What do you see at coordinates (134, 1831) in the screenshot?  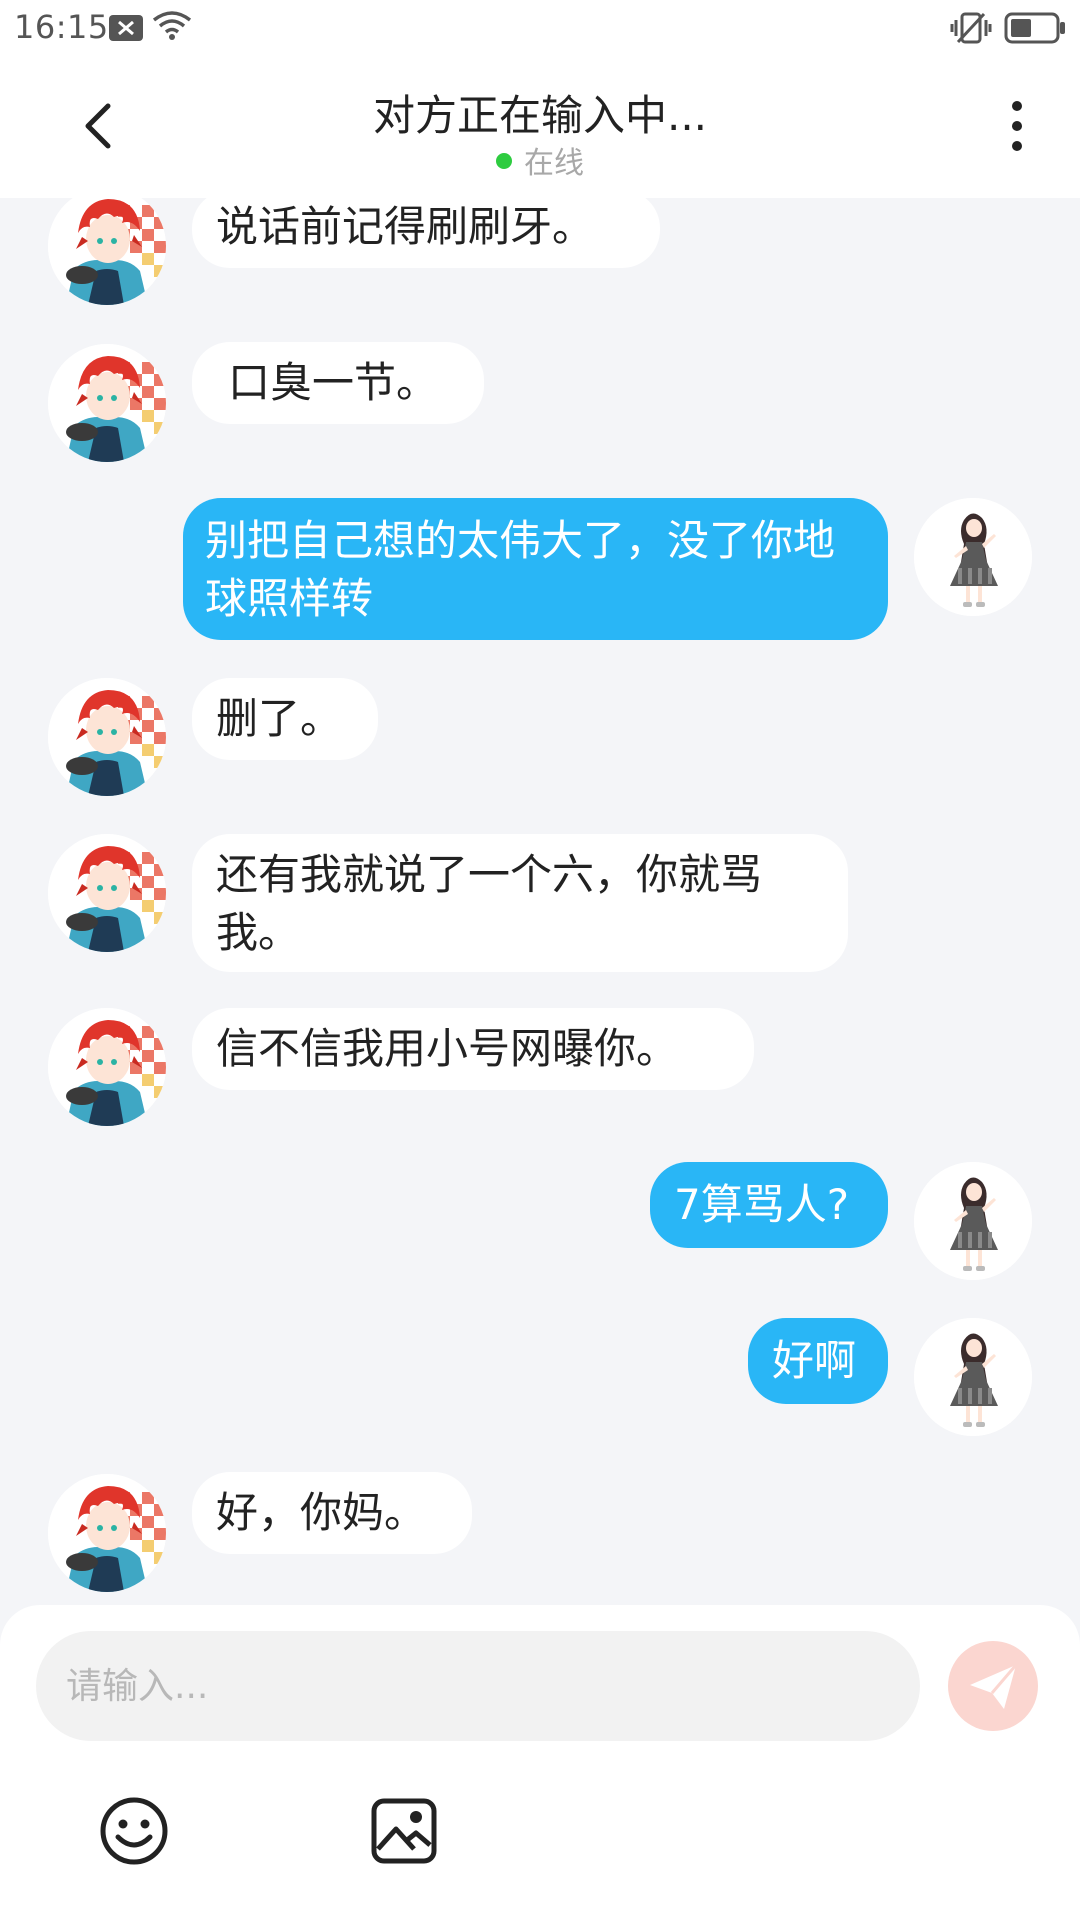 I see `emoji-icon` at bounding box center [134, 1831].